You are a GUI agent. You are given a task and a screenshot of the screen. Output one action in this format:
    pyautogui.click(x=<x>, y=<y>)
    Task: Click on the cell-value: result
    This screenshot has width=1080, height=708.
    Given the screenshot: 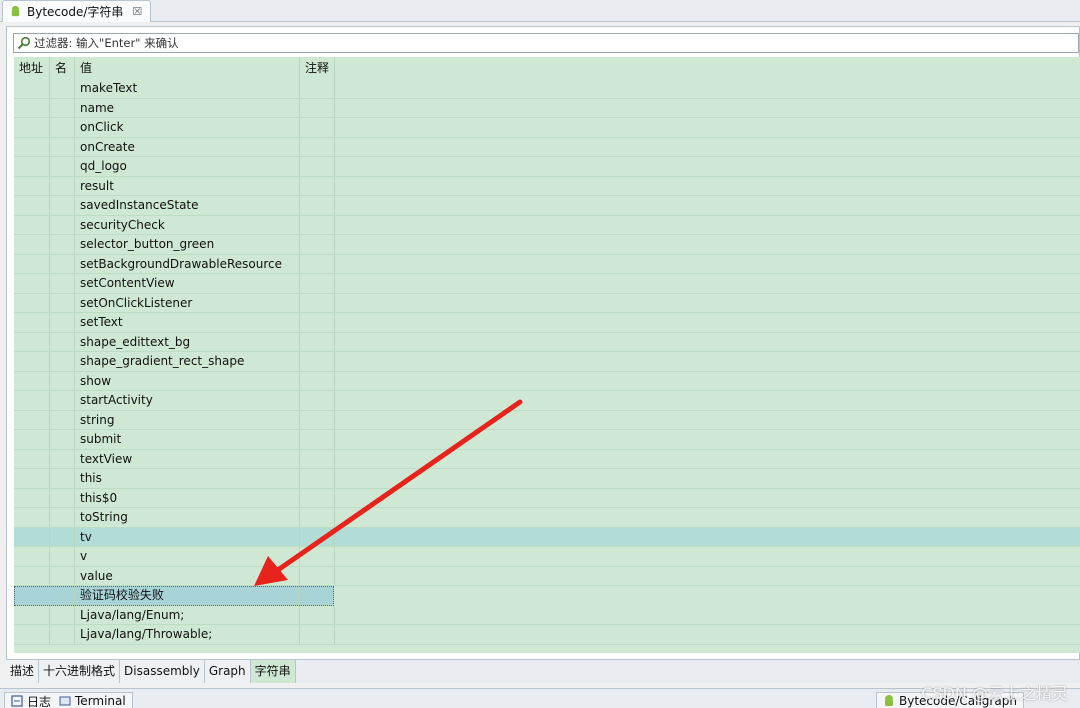 What is the action you would take?
    pyautogui.click(x=187, y=185)
    